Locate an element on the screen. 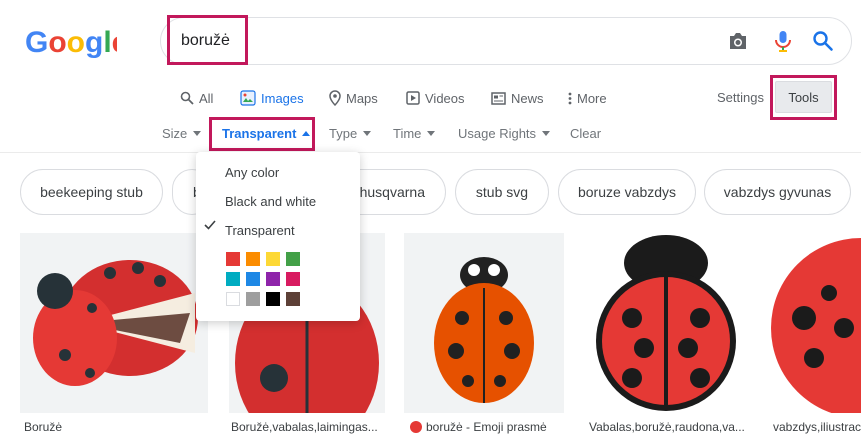 The image size is (861, 440). filter-time: Time is located at coordinates (414, 133).